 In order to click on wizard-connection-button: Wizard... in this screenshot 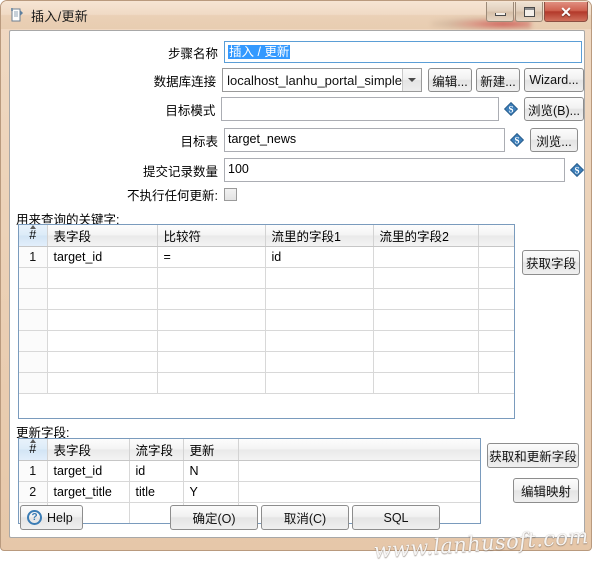, I will do `click(554, 80)`.